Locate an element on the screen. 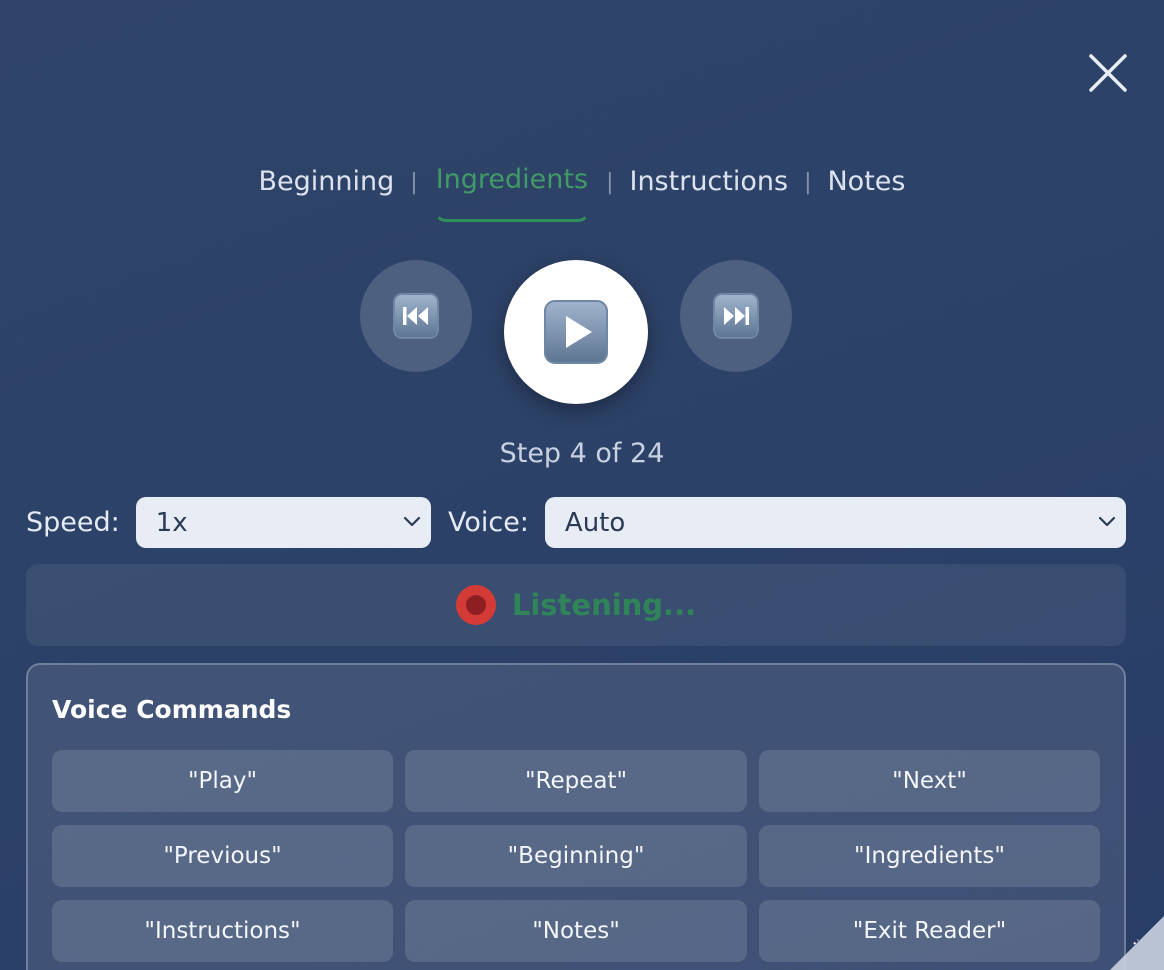  command-exit-reader: "Exit Reader" is located at coordinates (929, 931).